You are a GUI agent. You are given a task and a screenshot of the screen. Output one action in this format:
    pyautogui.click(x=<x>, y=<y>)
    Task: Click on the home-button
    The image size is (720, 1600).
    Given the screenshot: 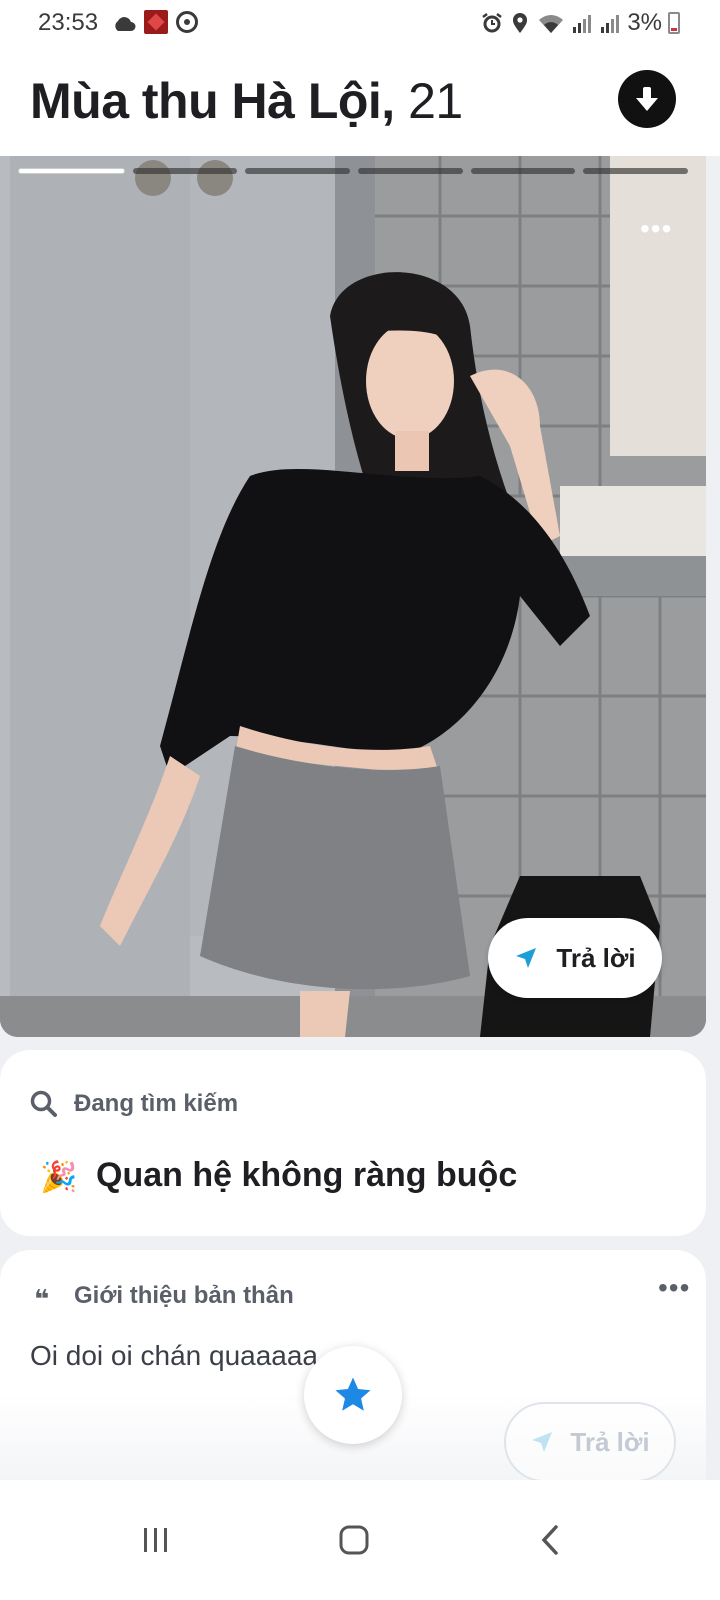 What is the action you would take?
    pyautogui.click(x=354, y=1540)
    